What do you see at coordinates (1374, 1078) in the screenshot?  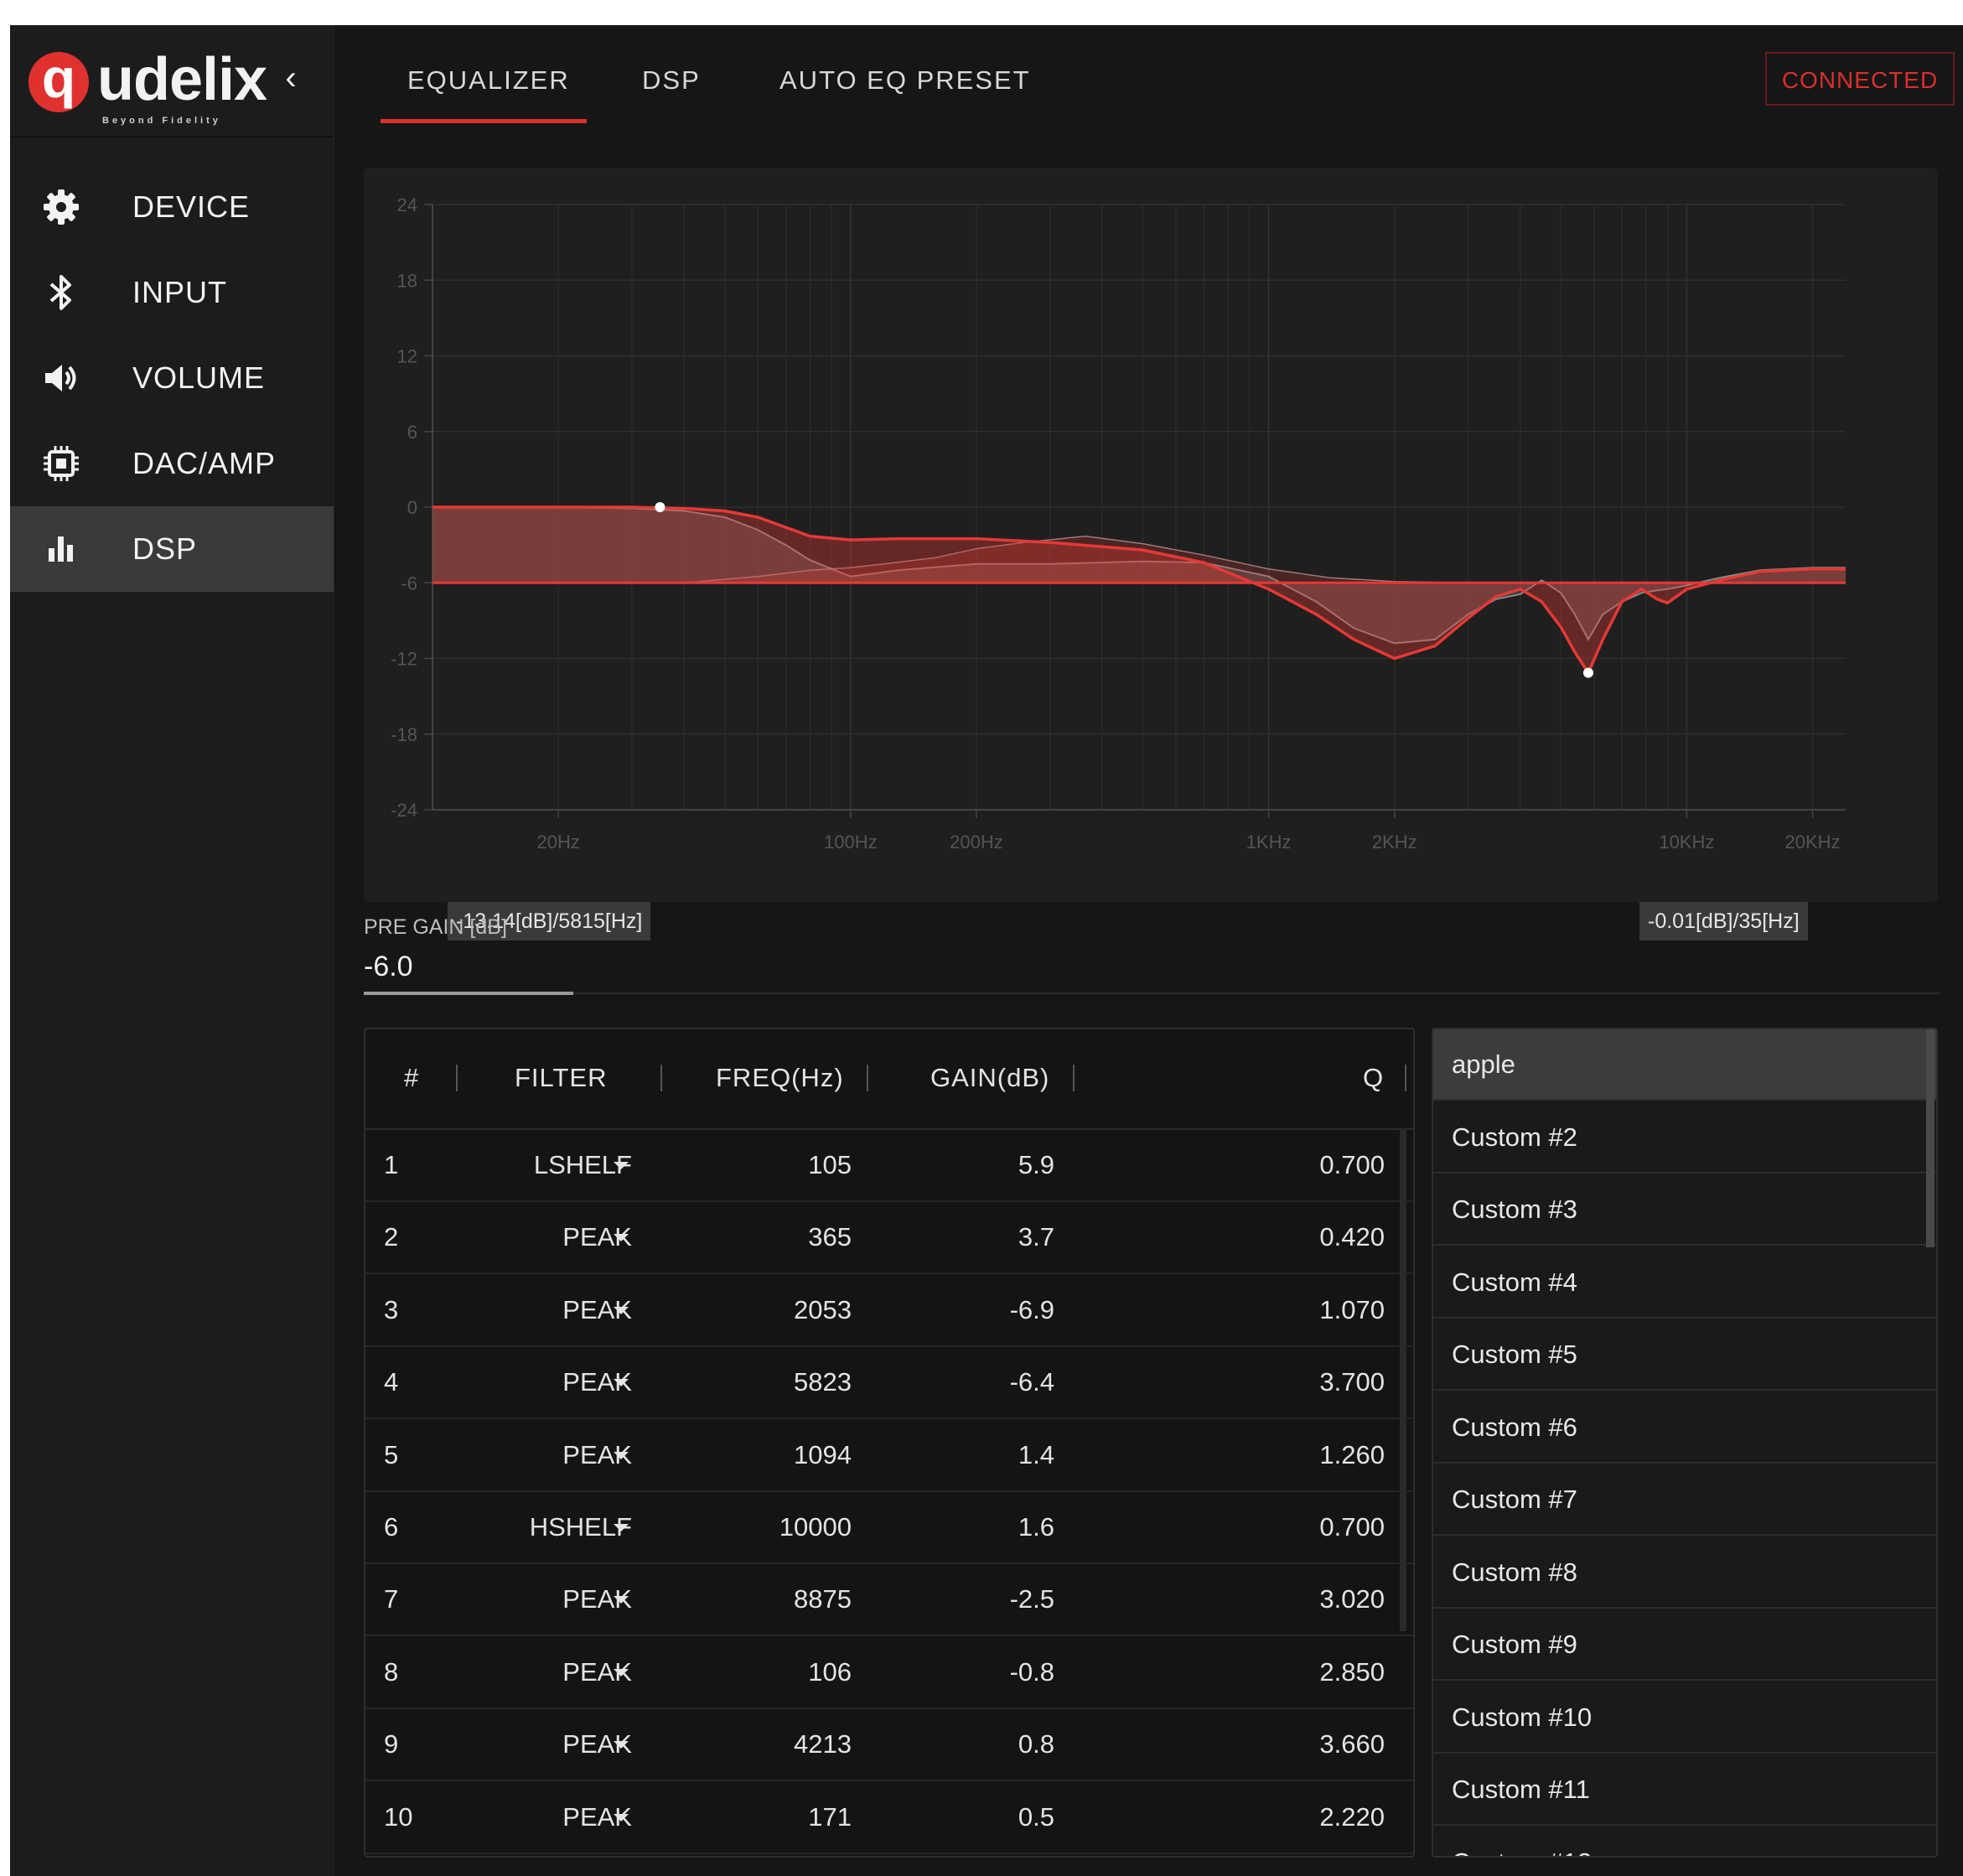 I see `column-header-q: Q` at bounding box center [1374, 1078].